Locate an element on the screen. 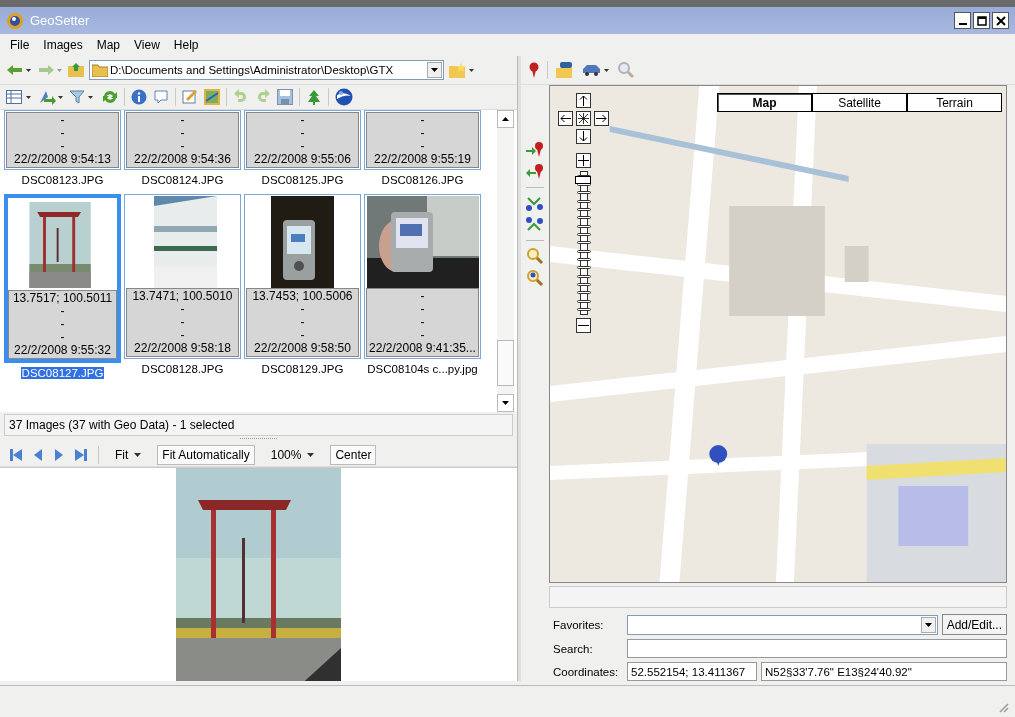 The width and height of the screenshot is (1015, 717). previous-icon is located at coordinates (38, 454).